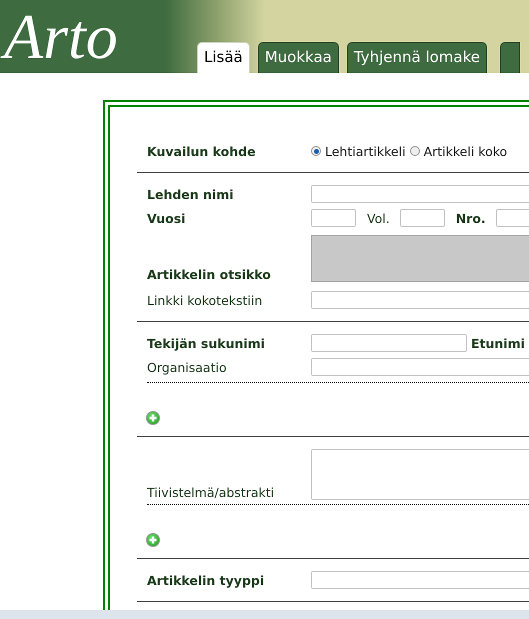 Image resolution: width=529 pixels, height=619 pixels. What do you see at coordinates (202, 151) in the screenshot?
I see `field-label: Kuvailun kohde` at bounding box center [202, 151].